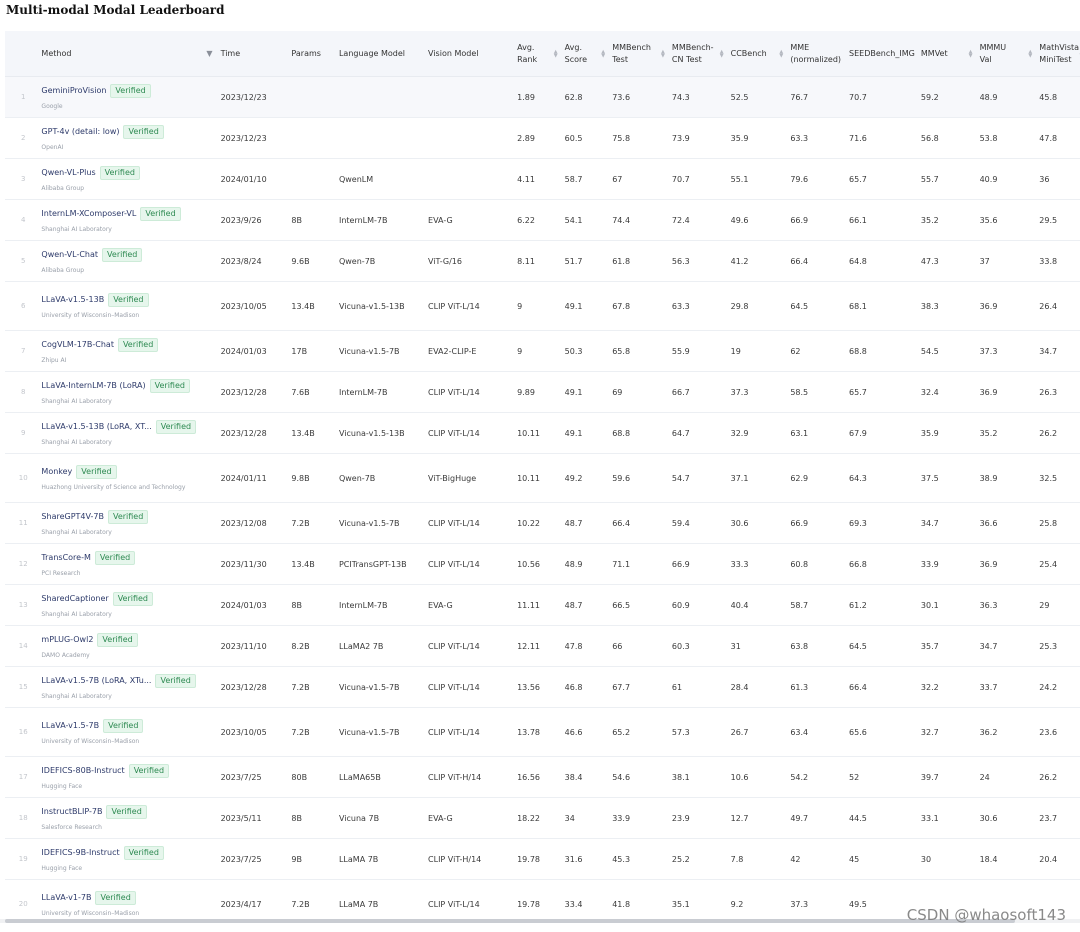 The width and height of the screenshot is (1080, 932). Describe the element at coordinates (820, 523) in the screenshot. I see `cell-mme: 66.9` at that location.